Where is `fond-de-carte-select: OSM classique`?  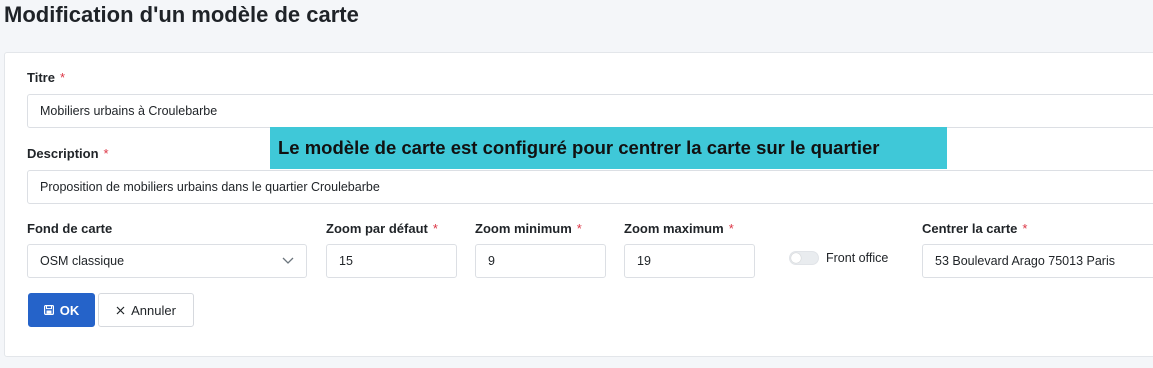
fond-de-carte-select: OSM classique is located at coordinates (167, 261).